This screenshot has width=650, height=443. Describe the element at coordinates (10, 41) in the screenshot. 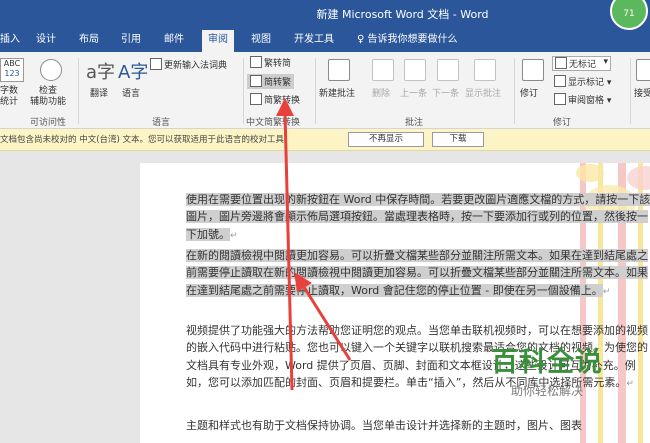

I see `tab-insert: 插入` at that location.